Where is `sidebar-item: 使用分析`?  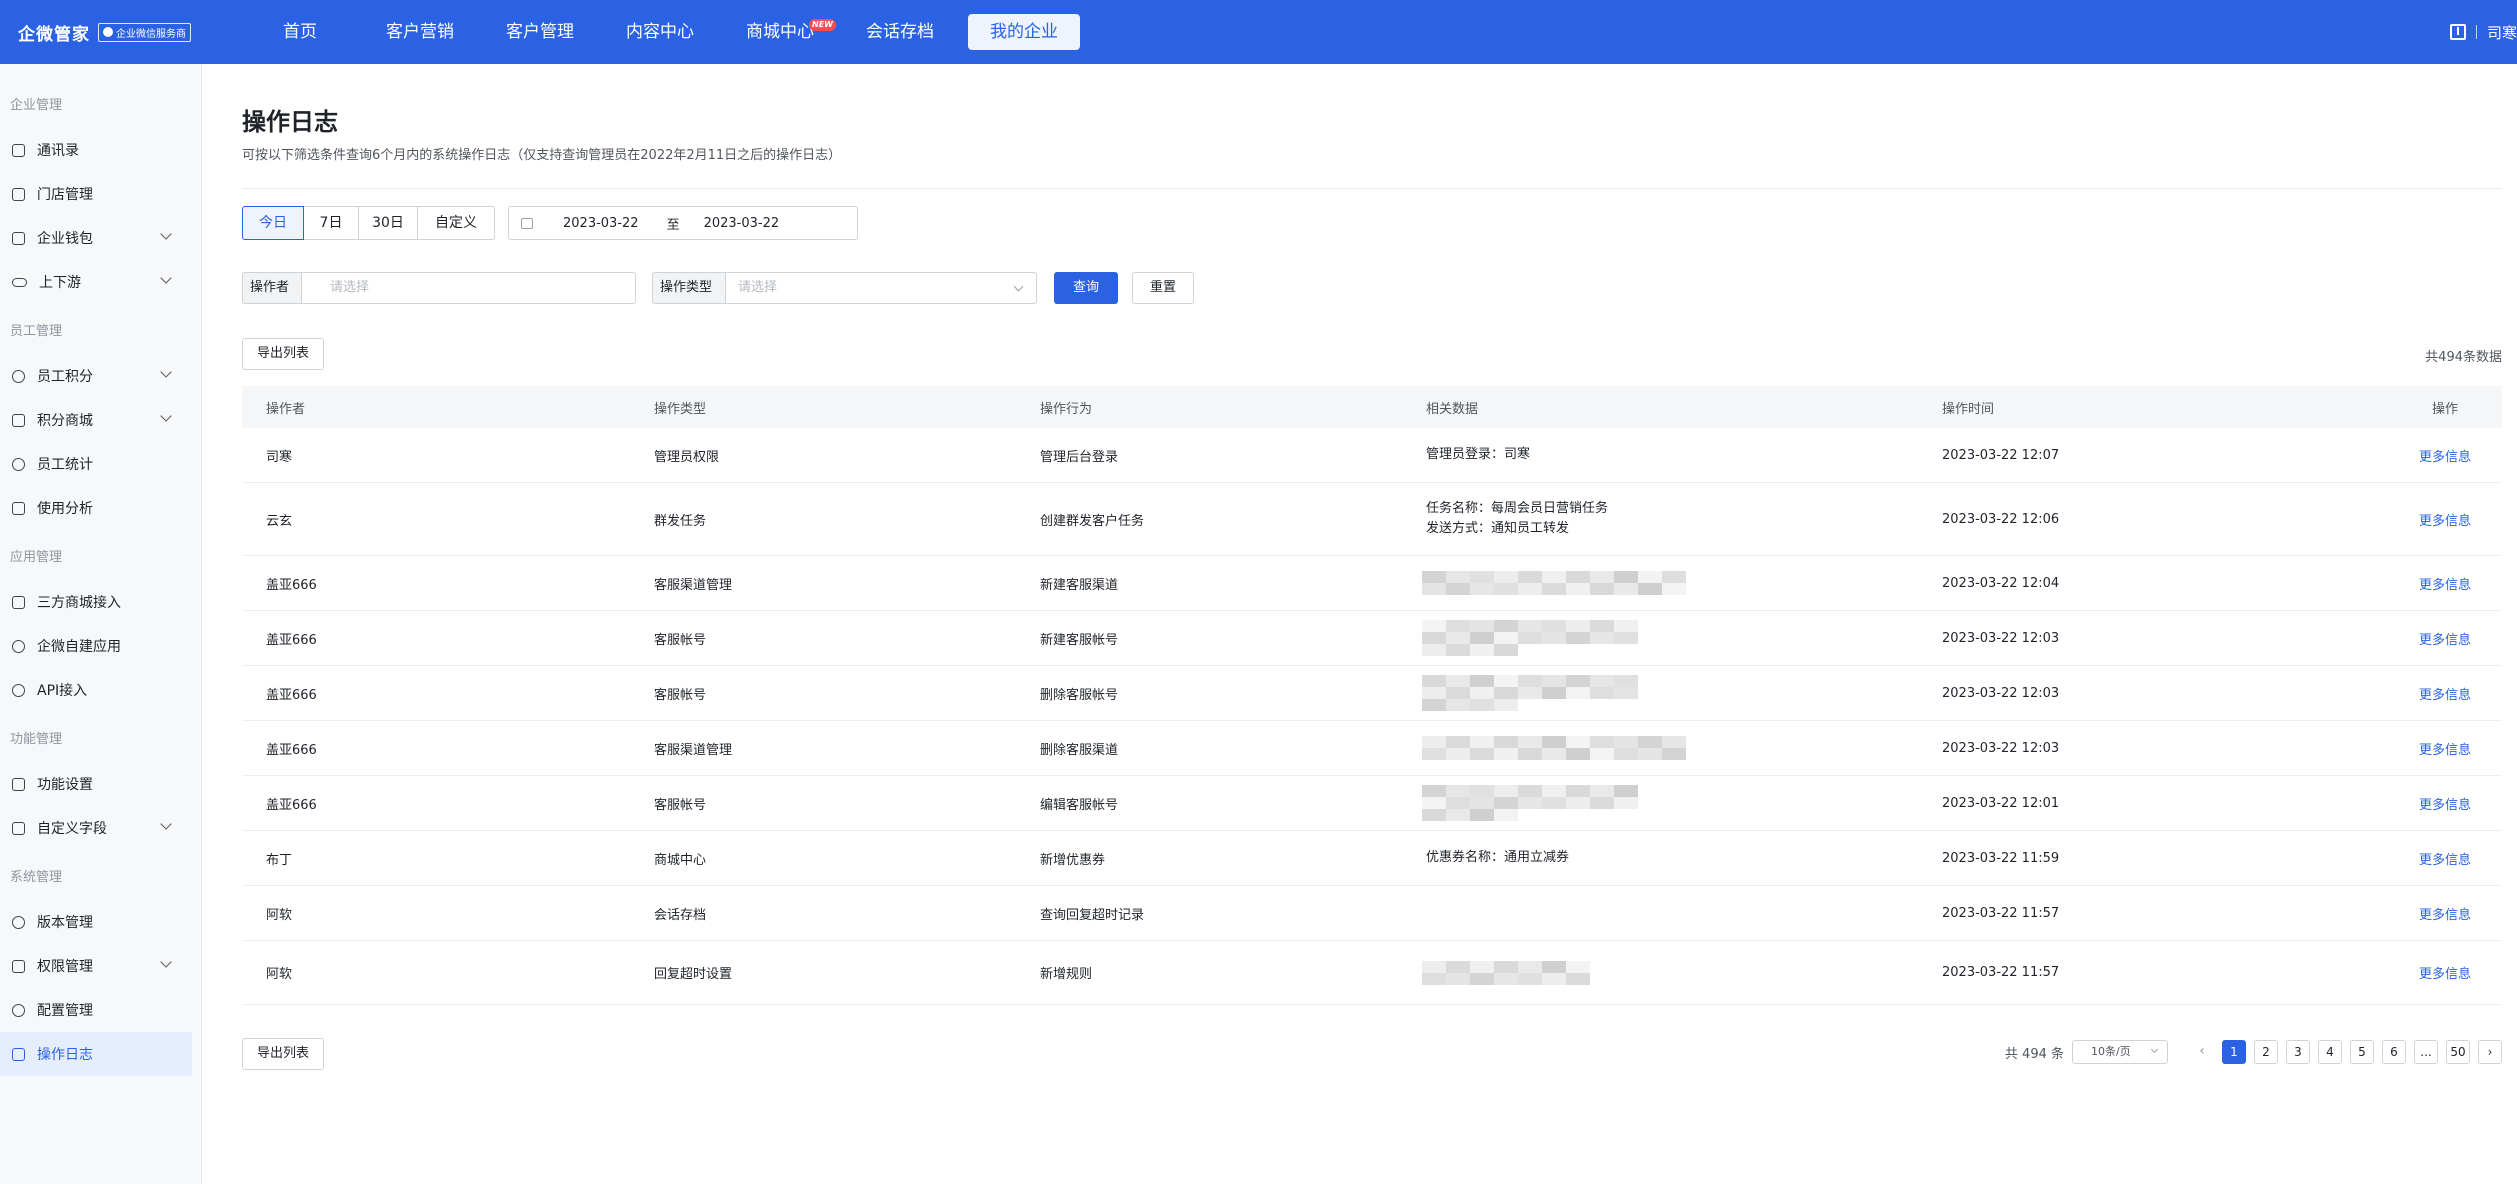 sidebar-item: 使用分析 is located at coordinates (96, 508).